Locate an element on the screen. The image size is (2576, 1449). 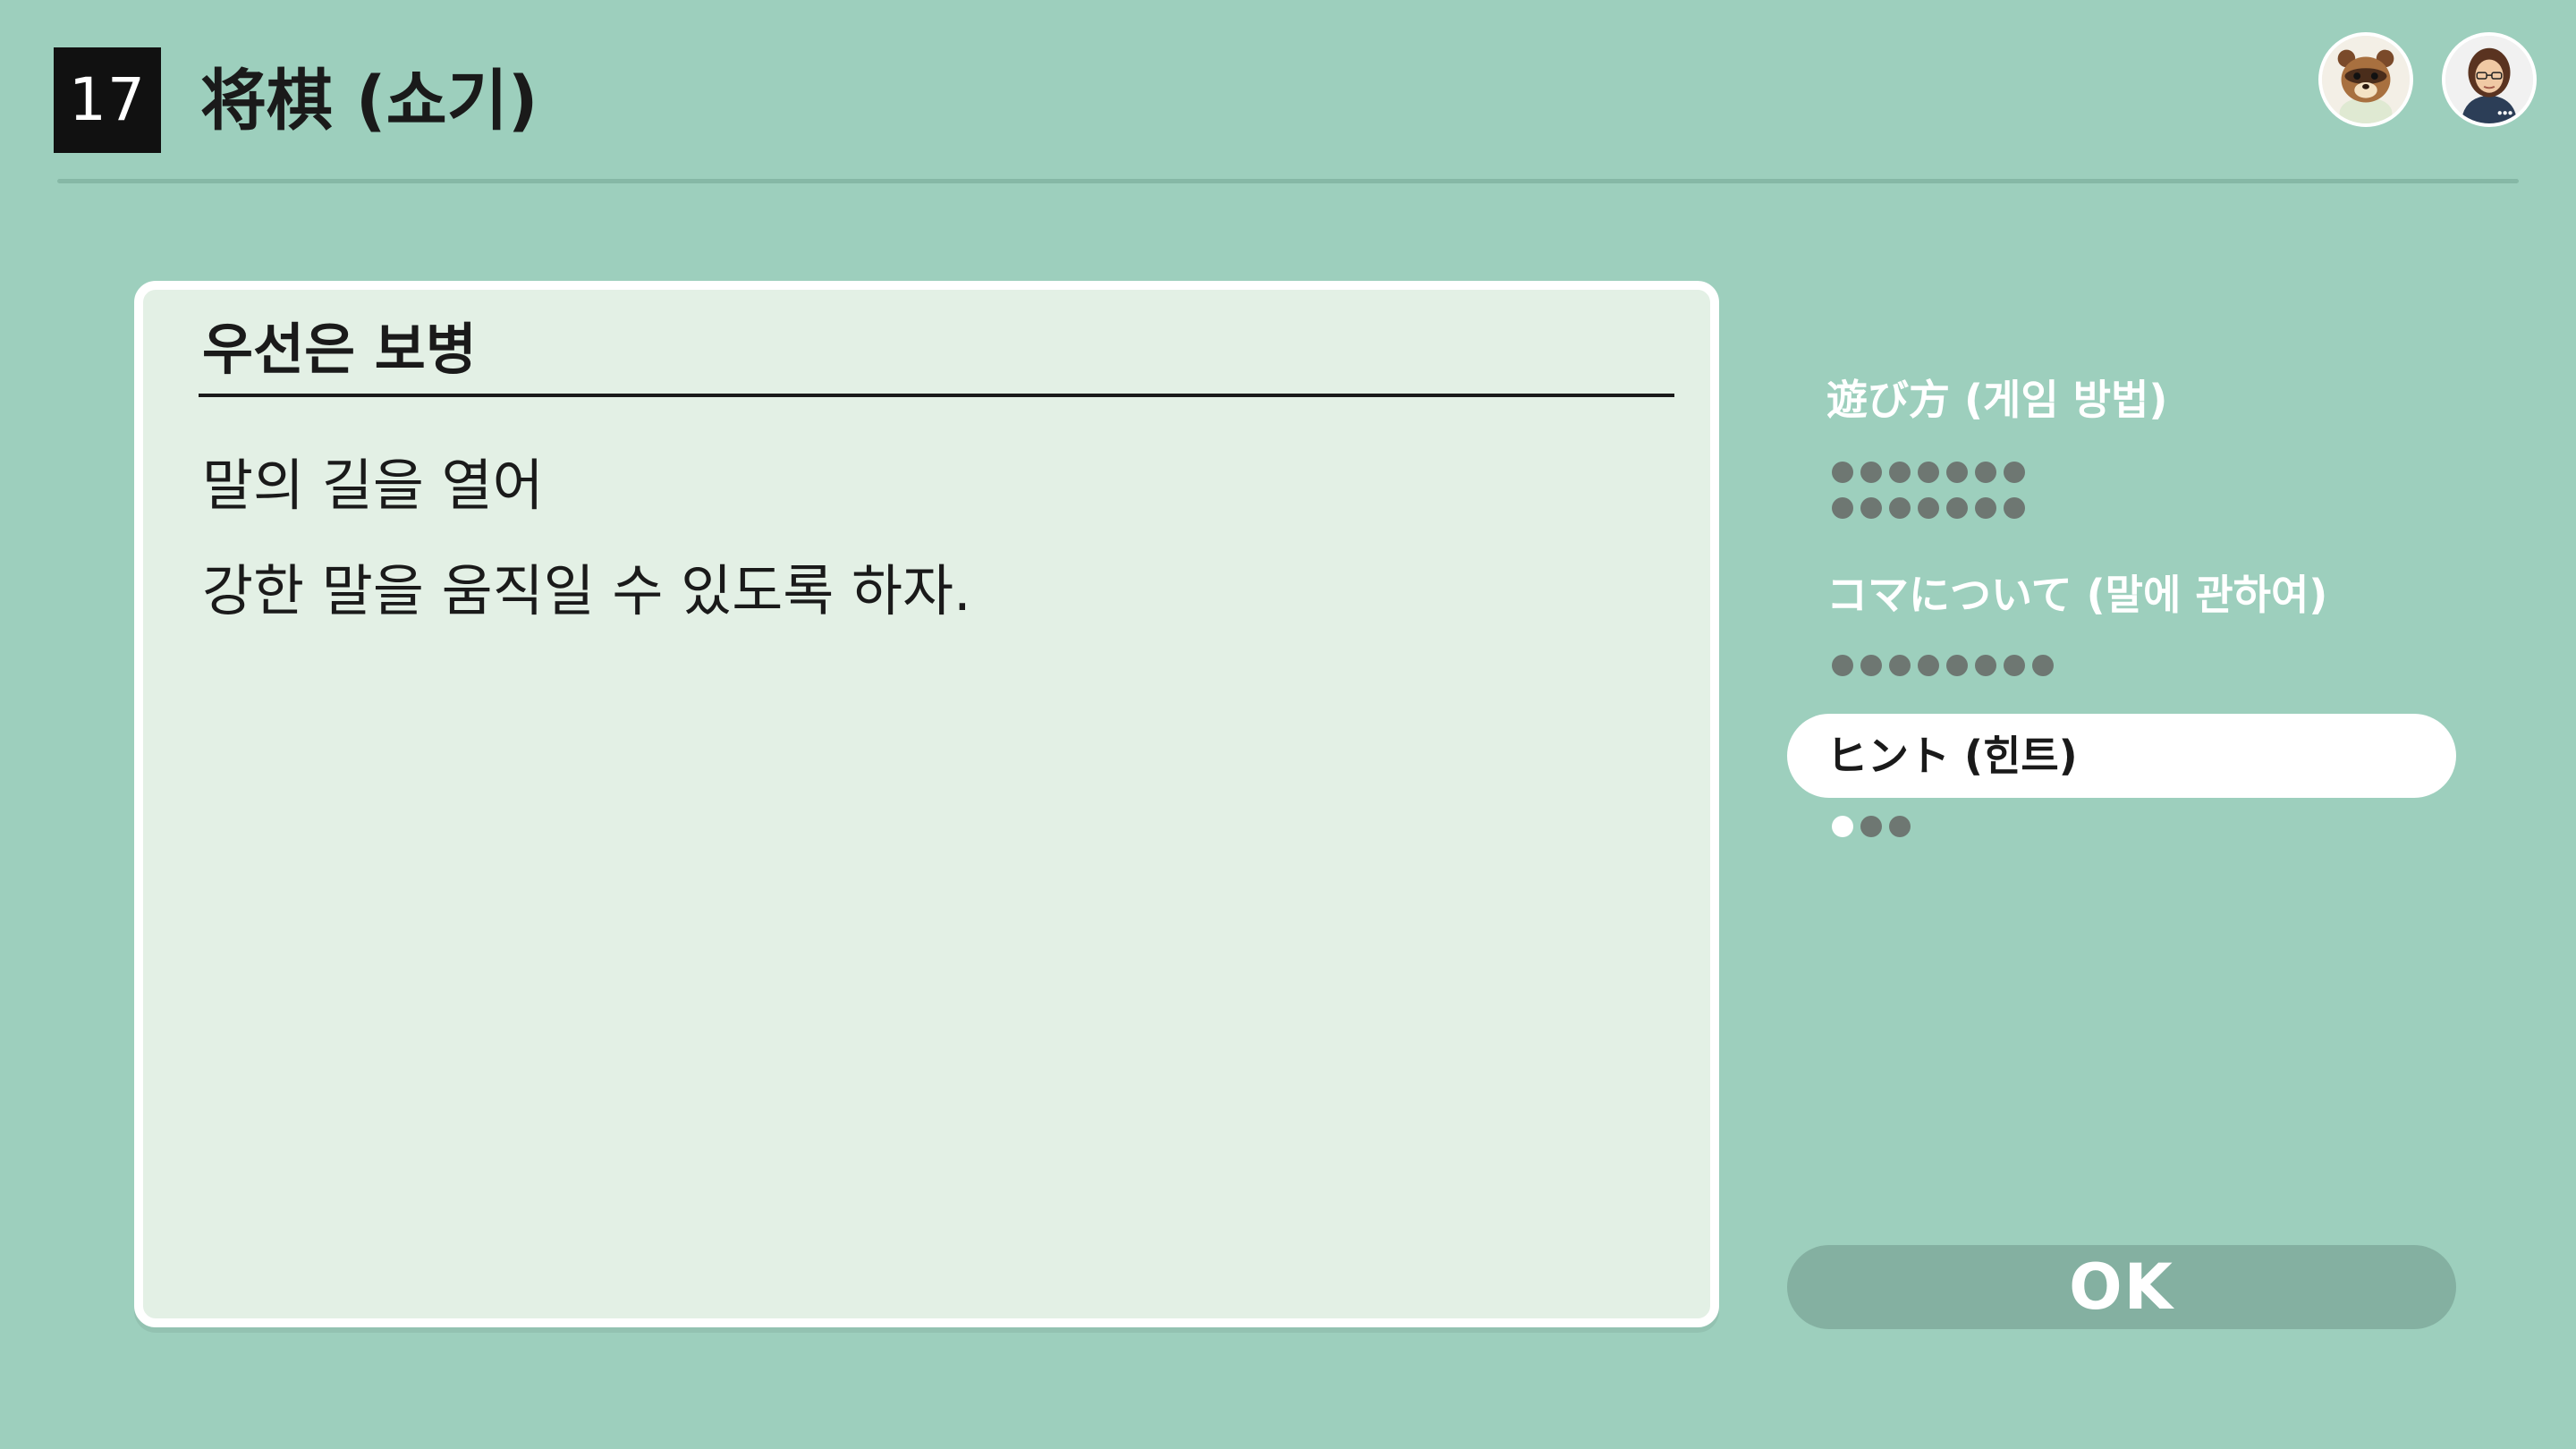
game-number-badge: 17 is located at coordinates (107, 100).